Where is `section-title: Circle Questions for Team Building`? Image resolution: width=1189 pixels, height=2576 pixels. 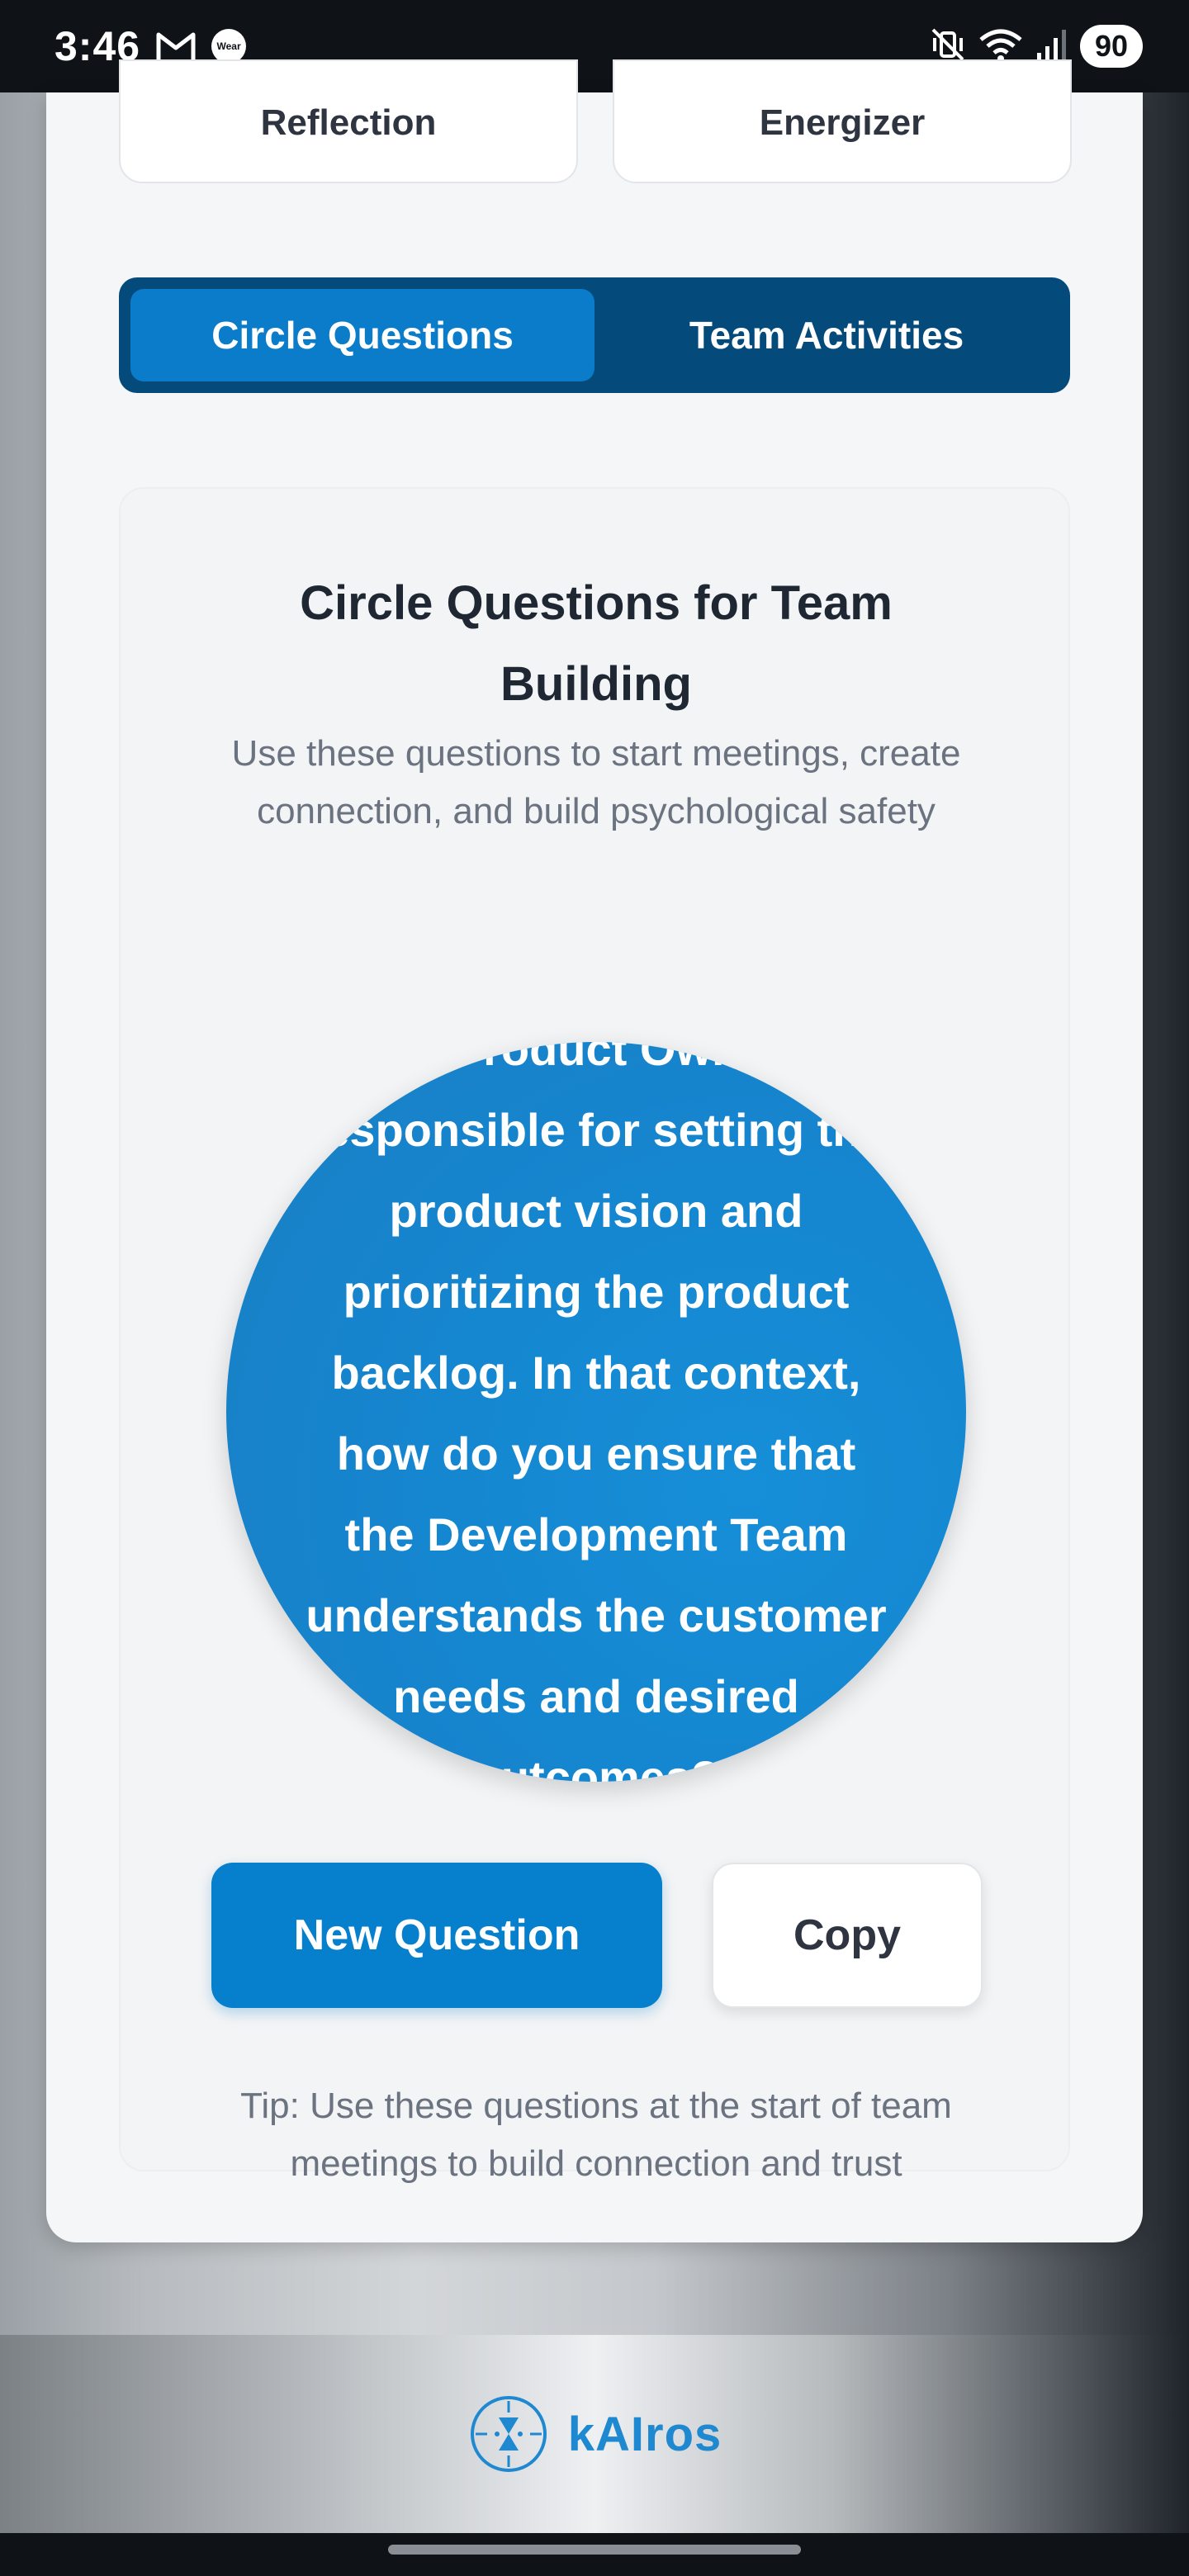
section-title: Circle Questions for Team Building is located at coordinates (596, 643).